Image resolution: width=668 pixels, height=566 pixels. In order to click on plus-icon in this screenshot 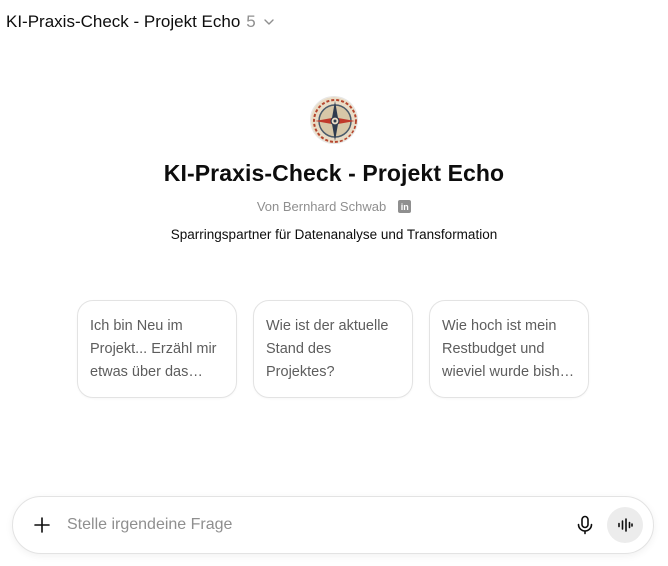, I will do `click(42, 525)`.